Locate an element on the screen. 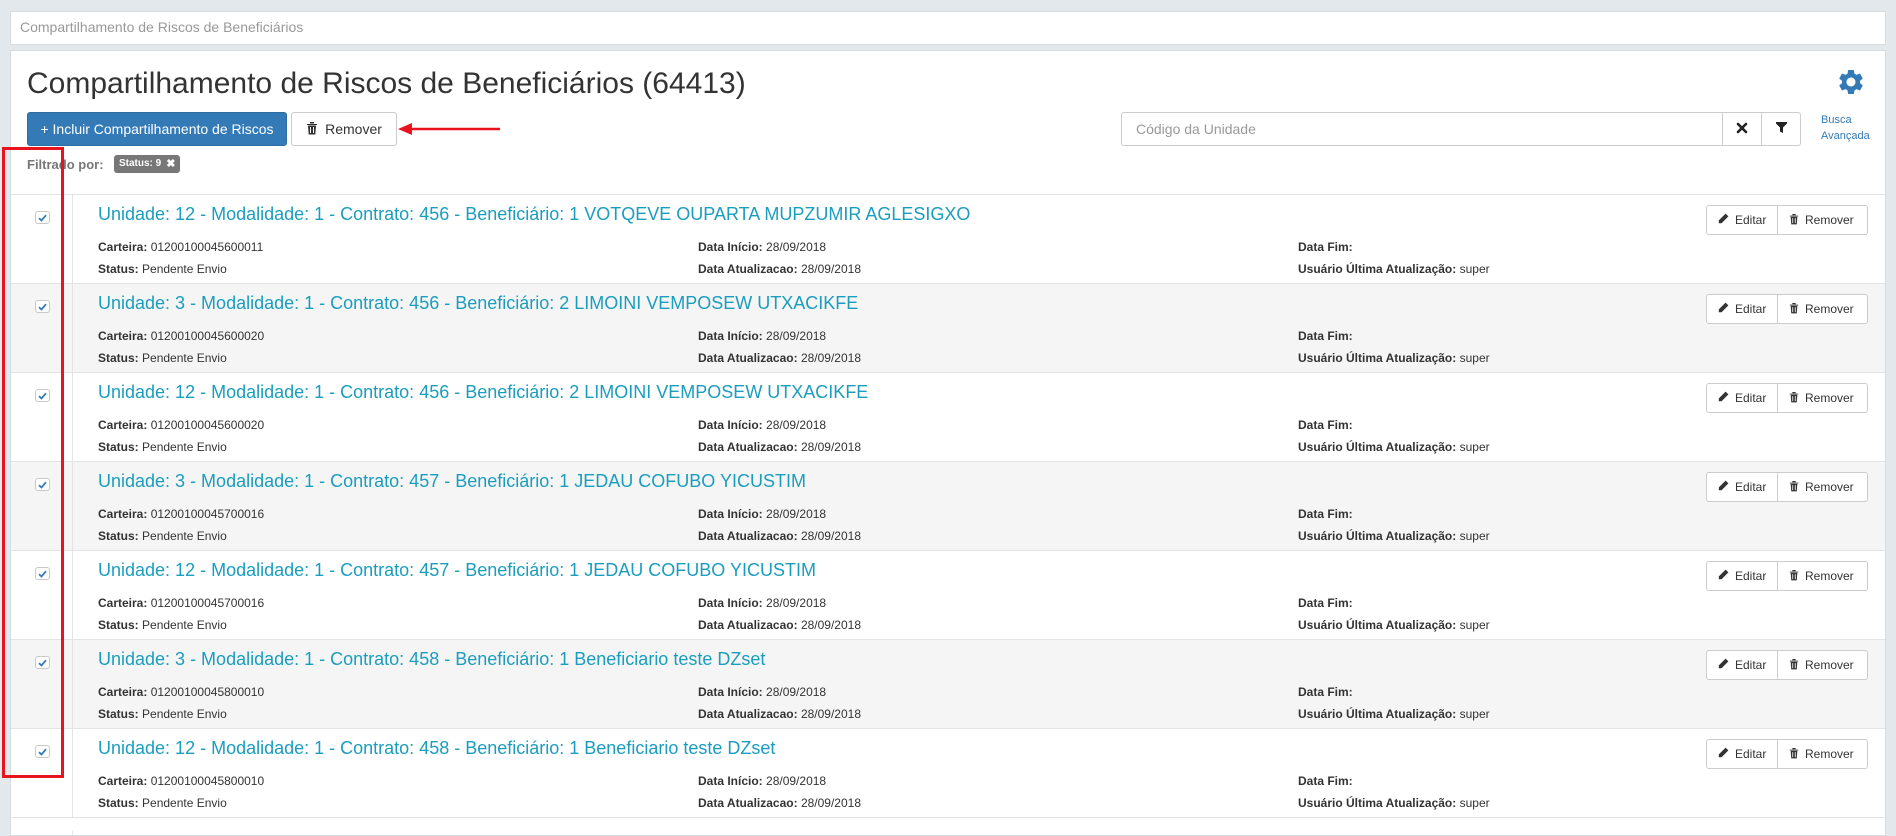  close-icon is located at coordinates (1742, 129).